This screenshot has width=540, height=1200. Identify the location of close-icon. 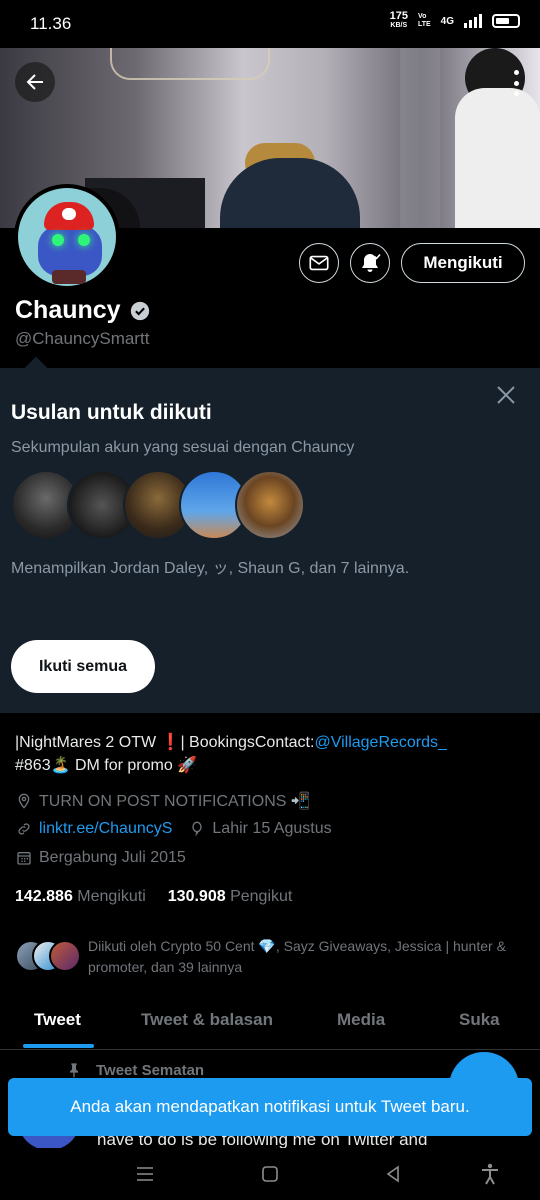
(506, 395).